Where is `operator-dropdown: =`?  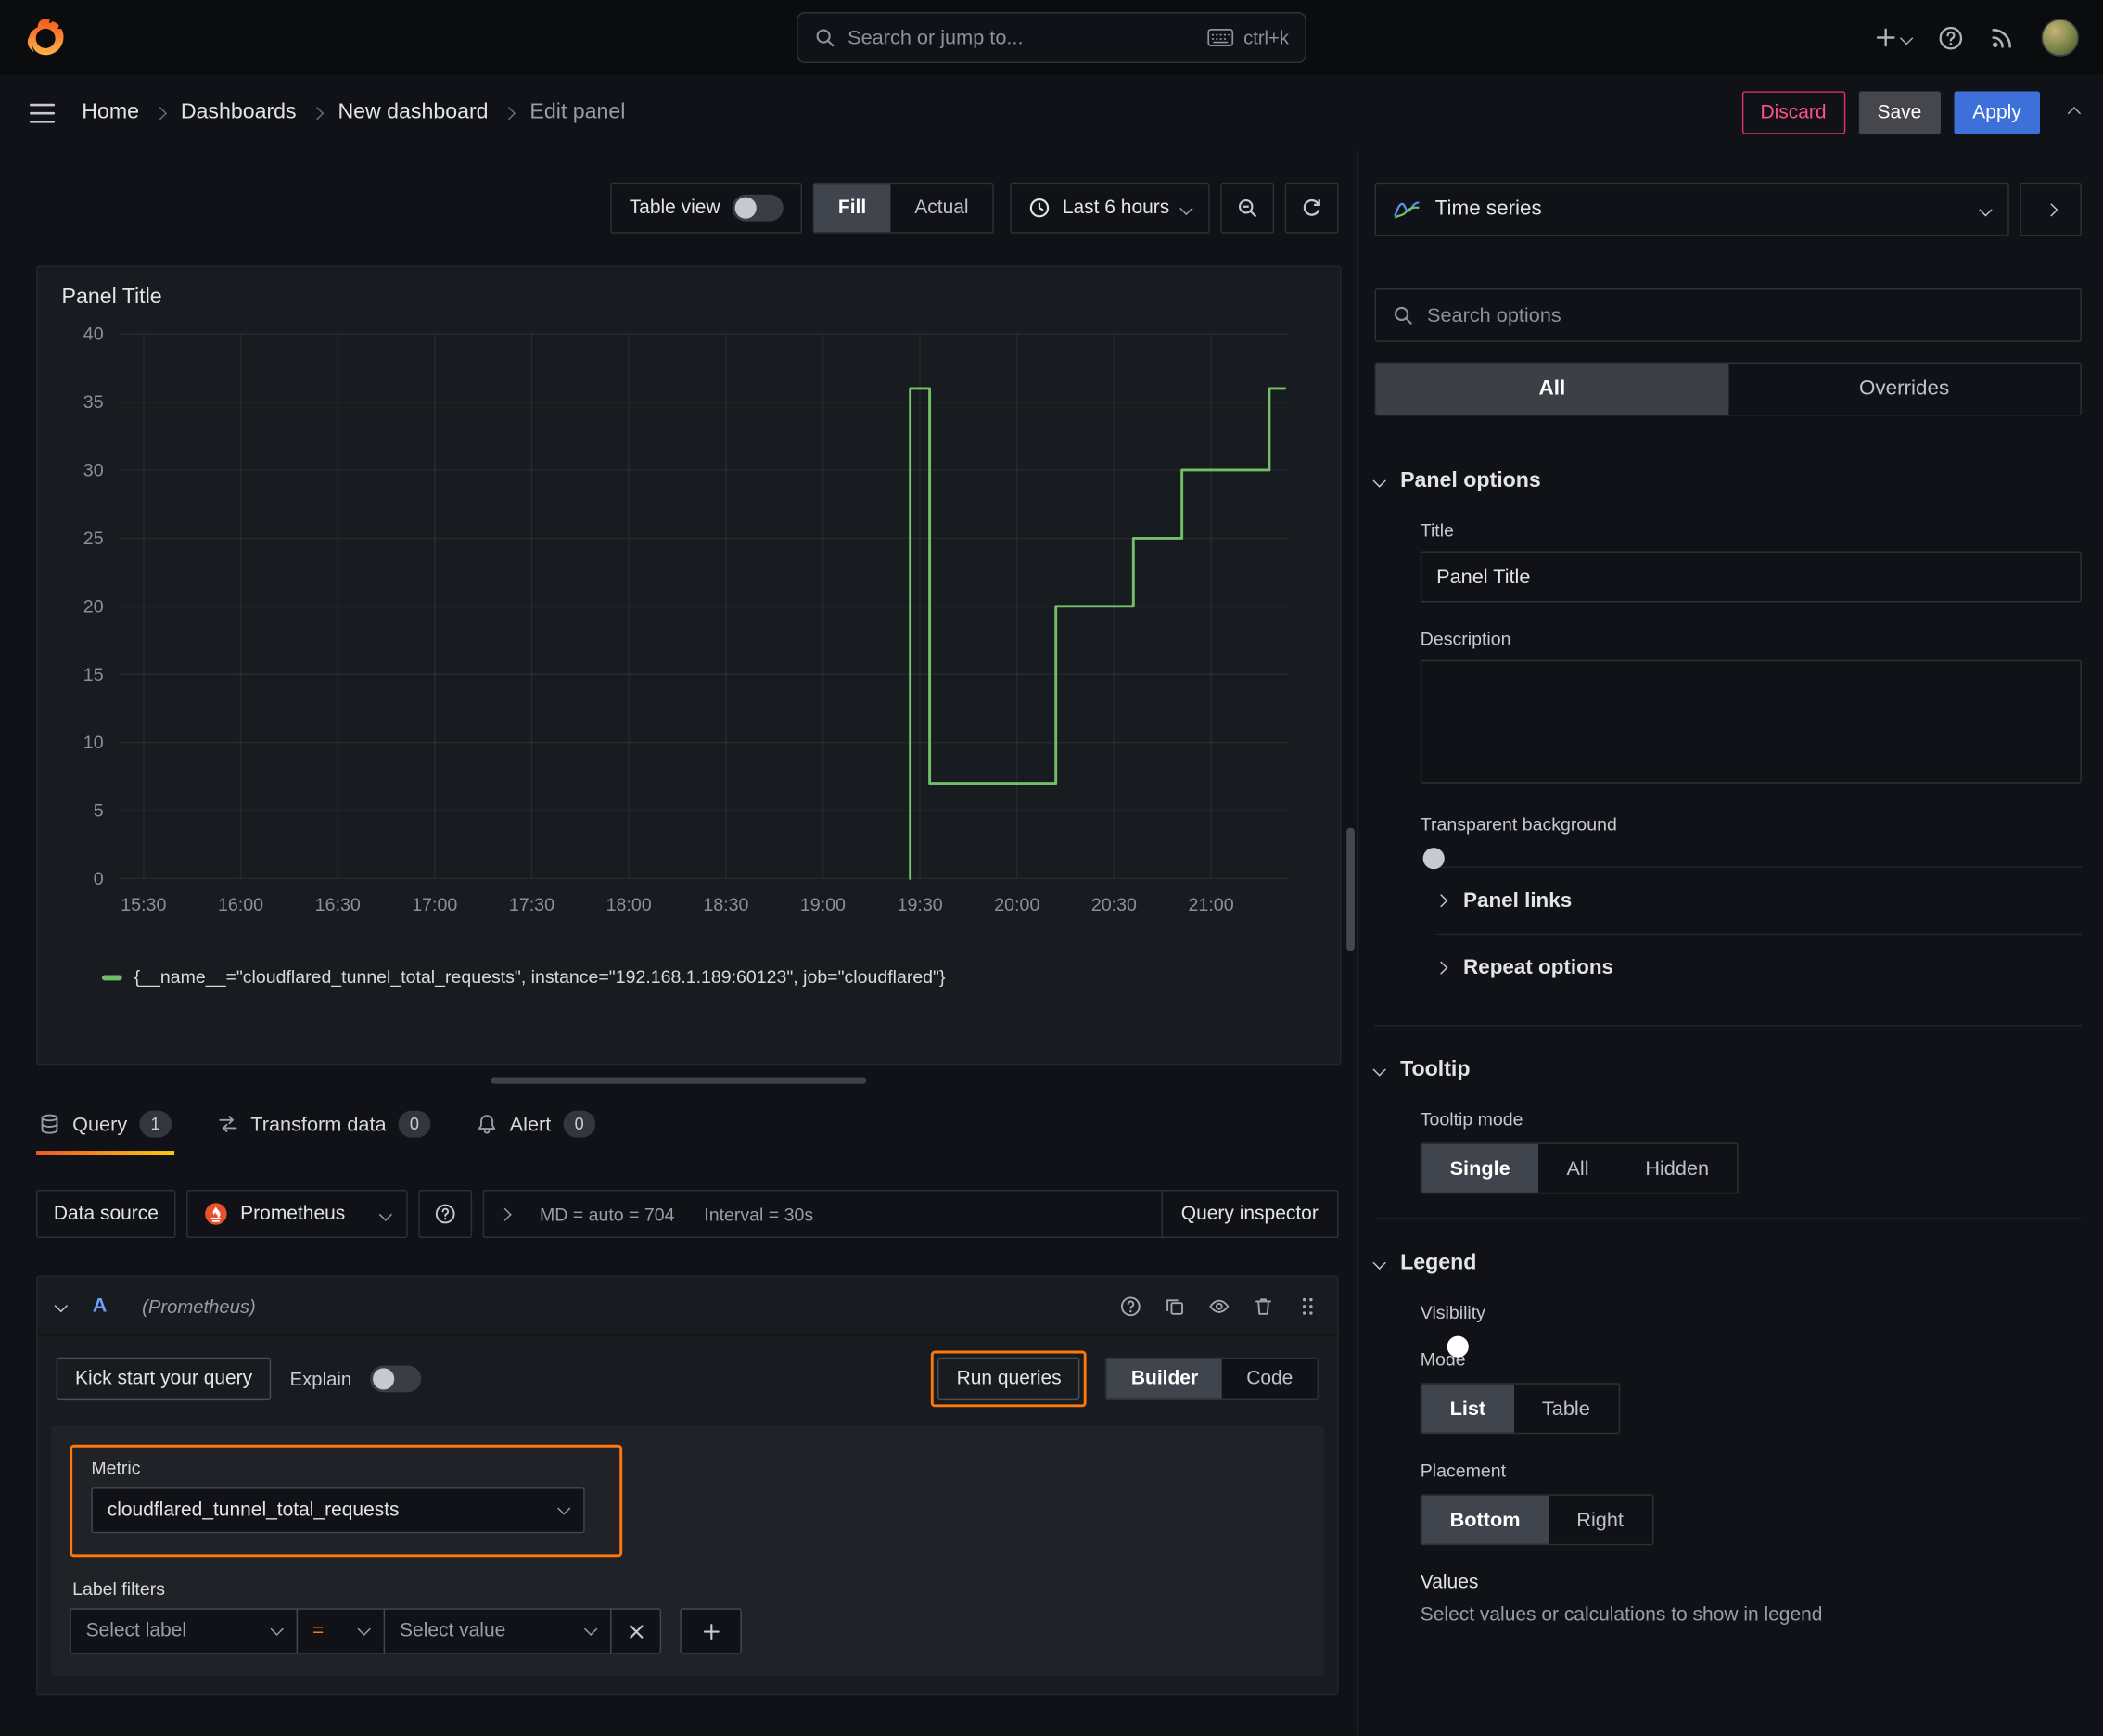 operator-dropdown: = is located at coordinates (341, 1631).